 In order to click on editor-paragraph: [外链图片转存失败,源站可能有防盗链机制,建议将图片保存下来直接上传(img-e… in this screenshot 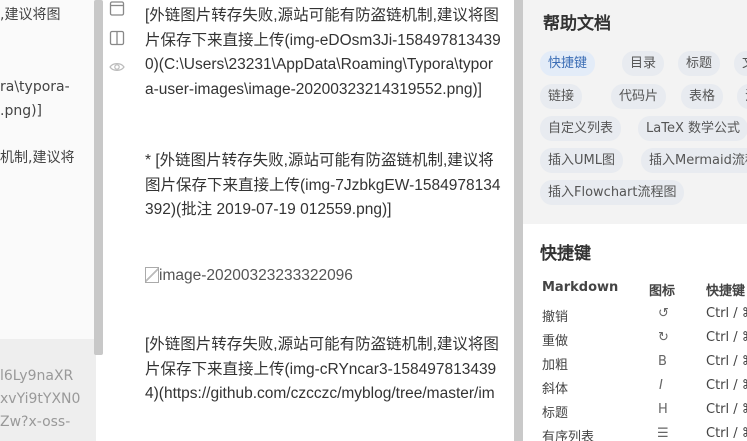, I will do `click(323, 53)`.